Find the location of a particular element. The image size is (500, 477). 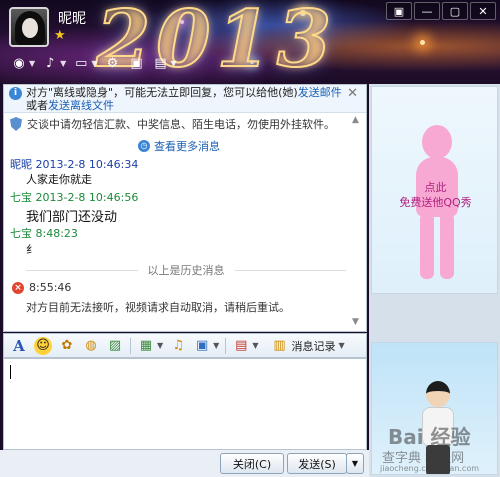

error-icon: × is located at coordinates (18, 287).